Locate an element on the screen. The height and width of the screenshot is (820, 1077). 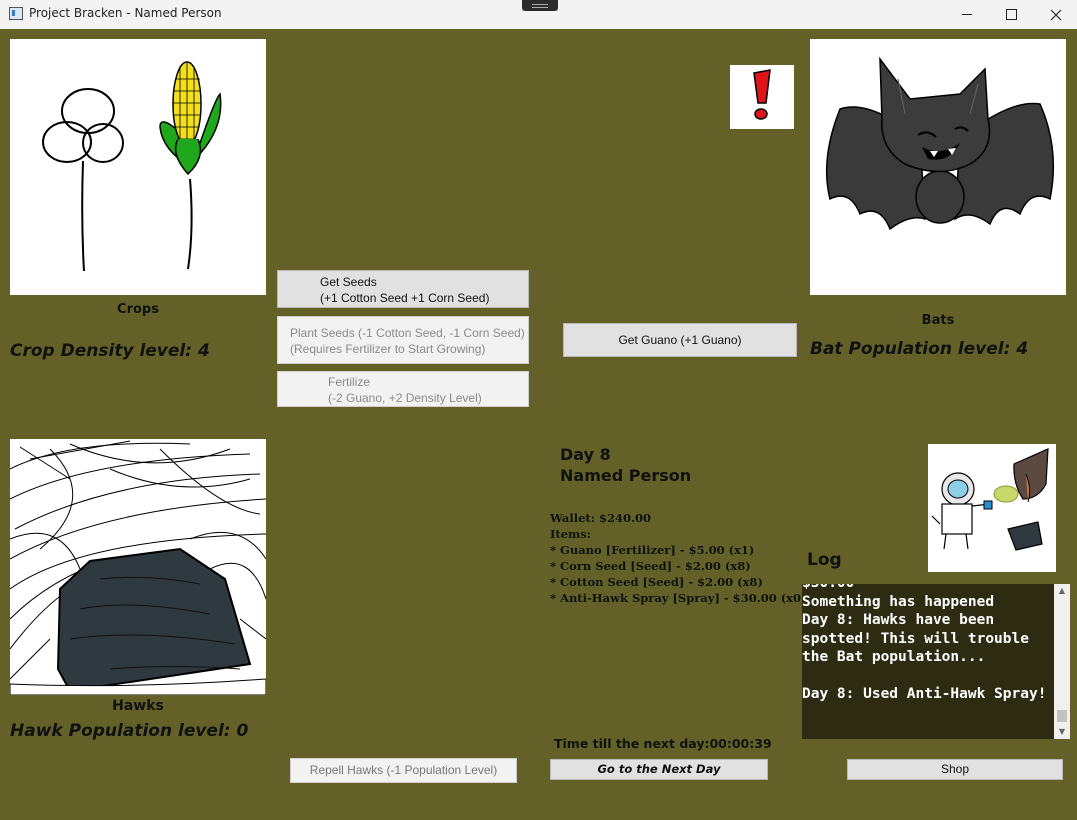
hawks-caption: Hawks is located at coordinates (138, 706).